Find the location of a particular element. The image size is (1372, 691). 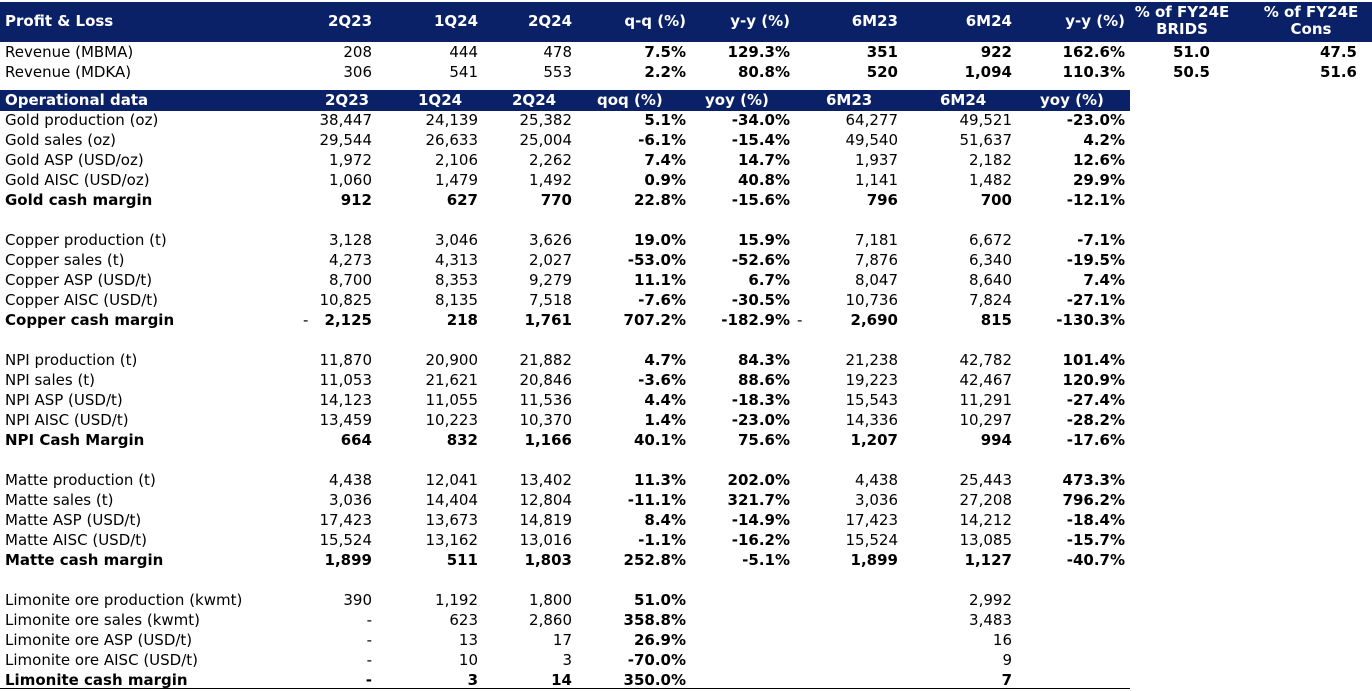

ops-row-value: 14,336 is located at coordinates (872, 420).